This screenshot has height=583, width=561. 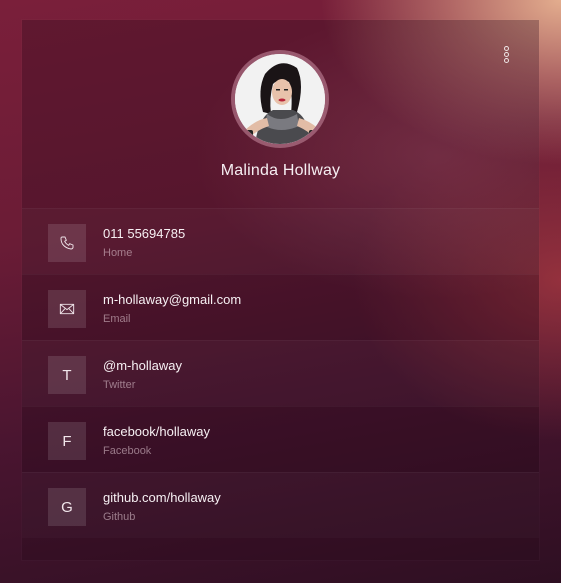 What do you see at coordinates (118, 253) in the screenshot?
I see `contact-label: Home` at bounding box center [118, 253].